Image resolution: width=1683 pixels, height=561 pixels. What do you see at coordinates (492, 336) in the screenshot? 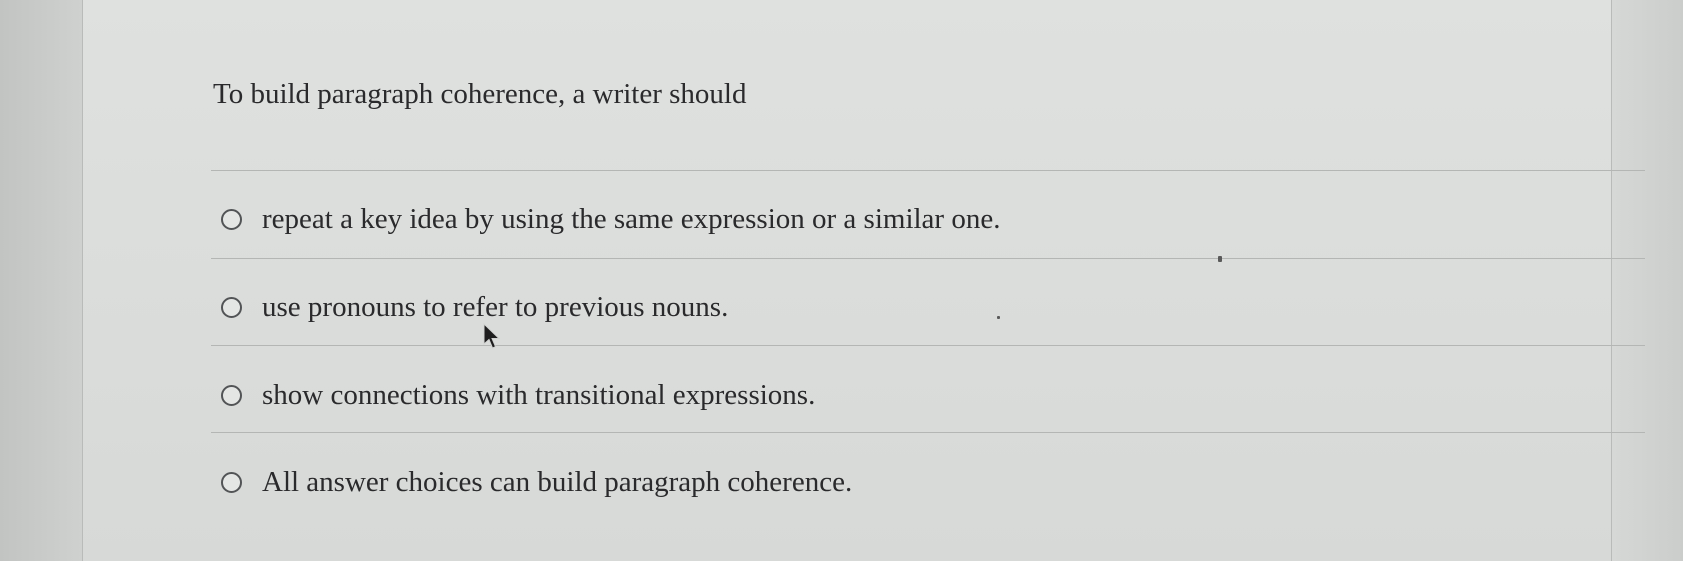
I see `mouse-pointer-icon` at bounding box center [492, 336].